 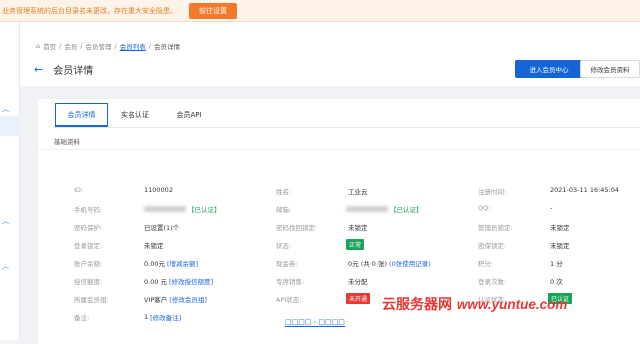 I want to click on field-value-name: 工业云, so click(x=358, y=192).